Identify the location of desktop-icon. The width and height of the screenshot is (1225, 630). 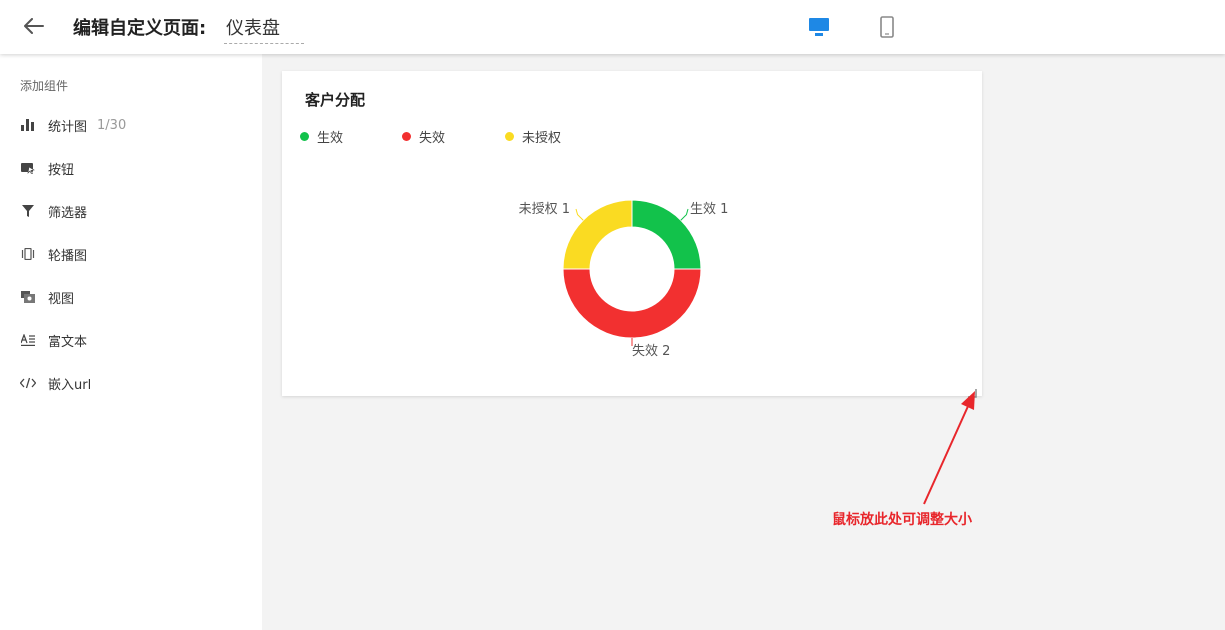
(819, 27).